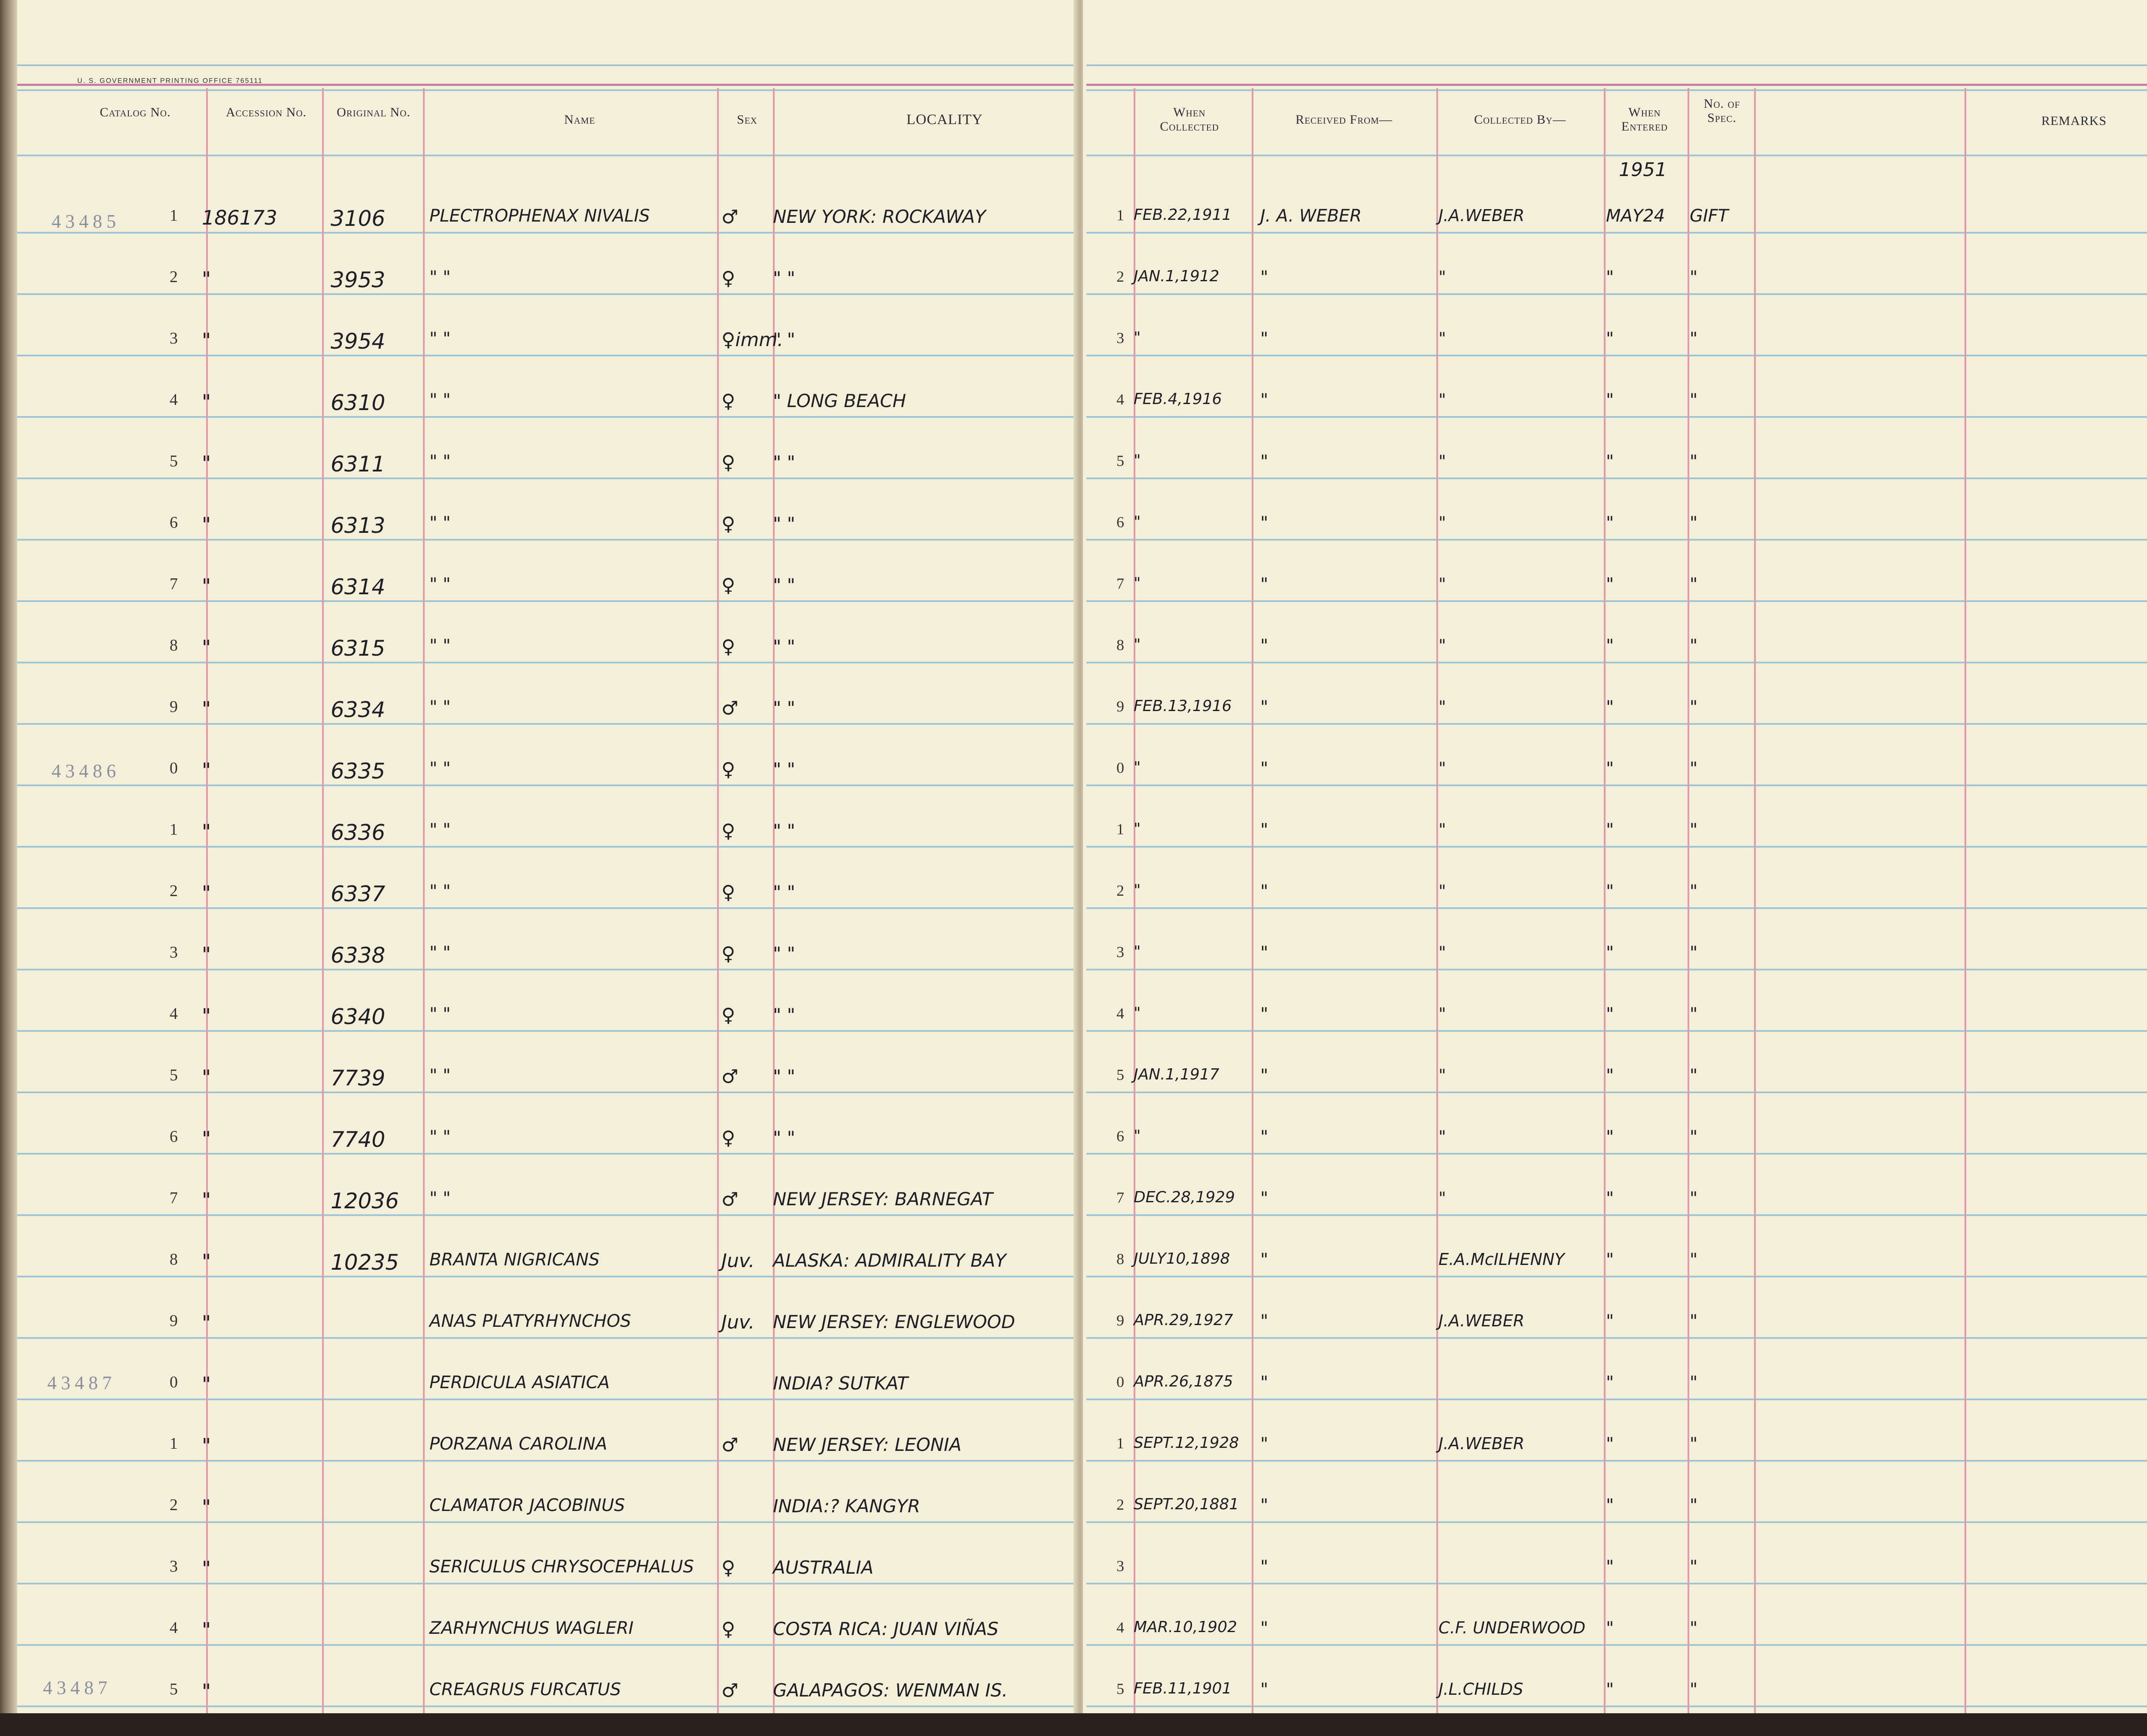  Describe the element at coordinates (174, 1628) in the screenshot. I see `row-number: 4` at that location.